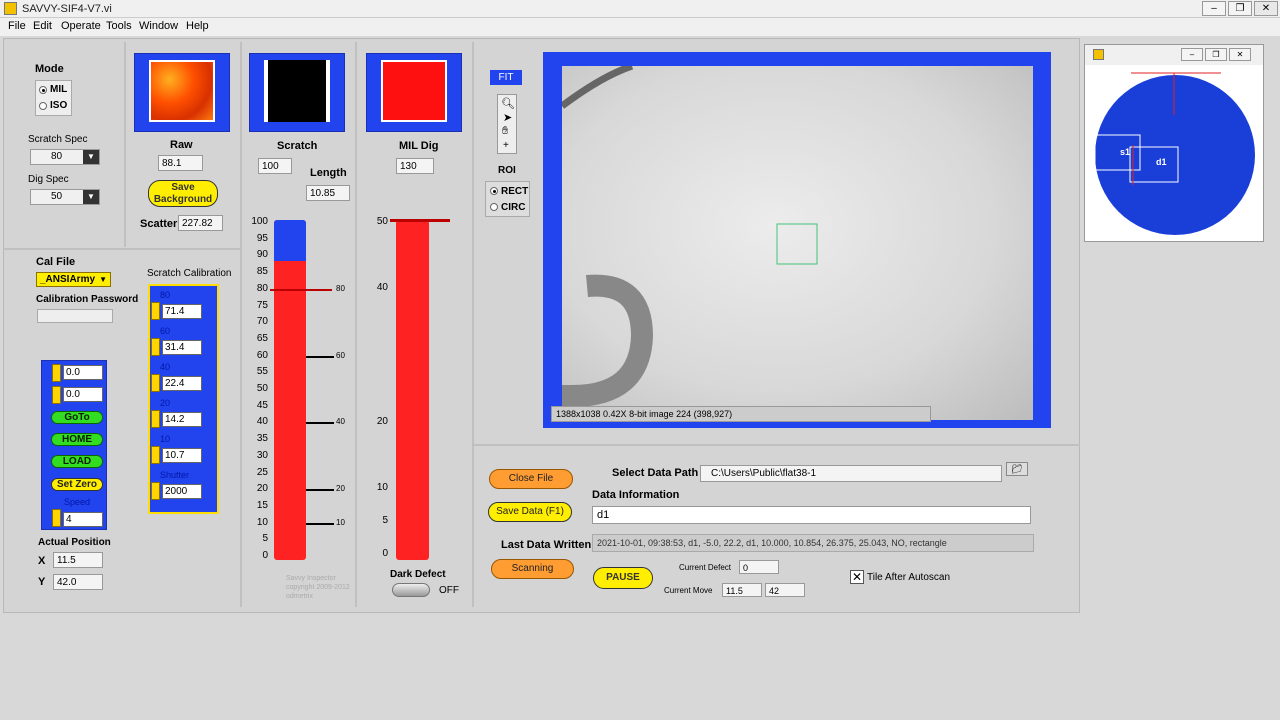 Image resolution: width=1280 pixels, height=720 pixels. What do you see at coordinates (65, 157) in the screenshot?
I see `scratch-spec-select: 80 ▼` at bounding box center [65, 157].